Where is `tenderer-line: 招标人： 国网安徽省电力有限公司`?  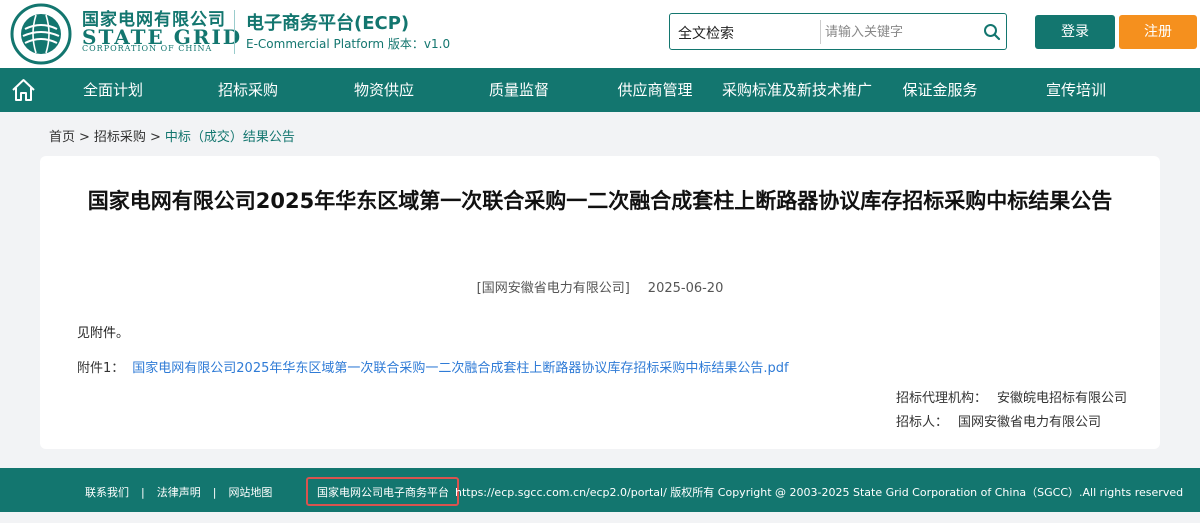
tenderer-line: 招标人： 国网安徽省电力有限公司 is located at coordinates (998, 420).